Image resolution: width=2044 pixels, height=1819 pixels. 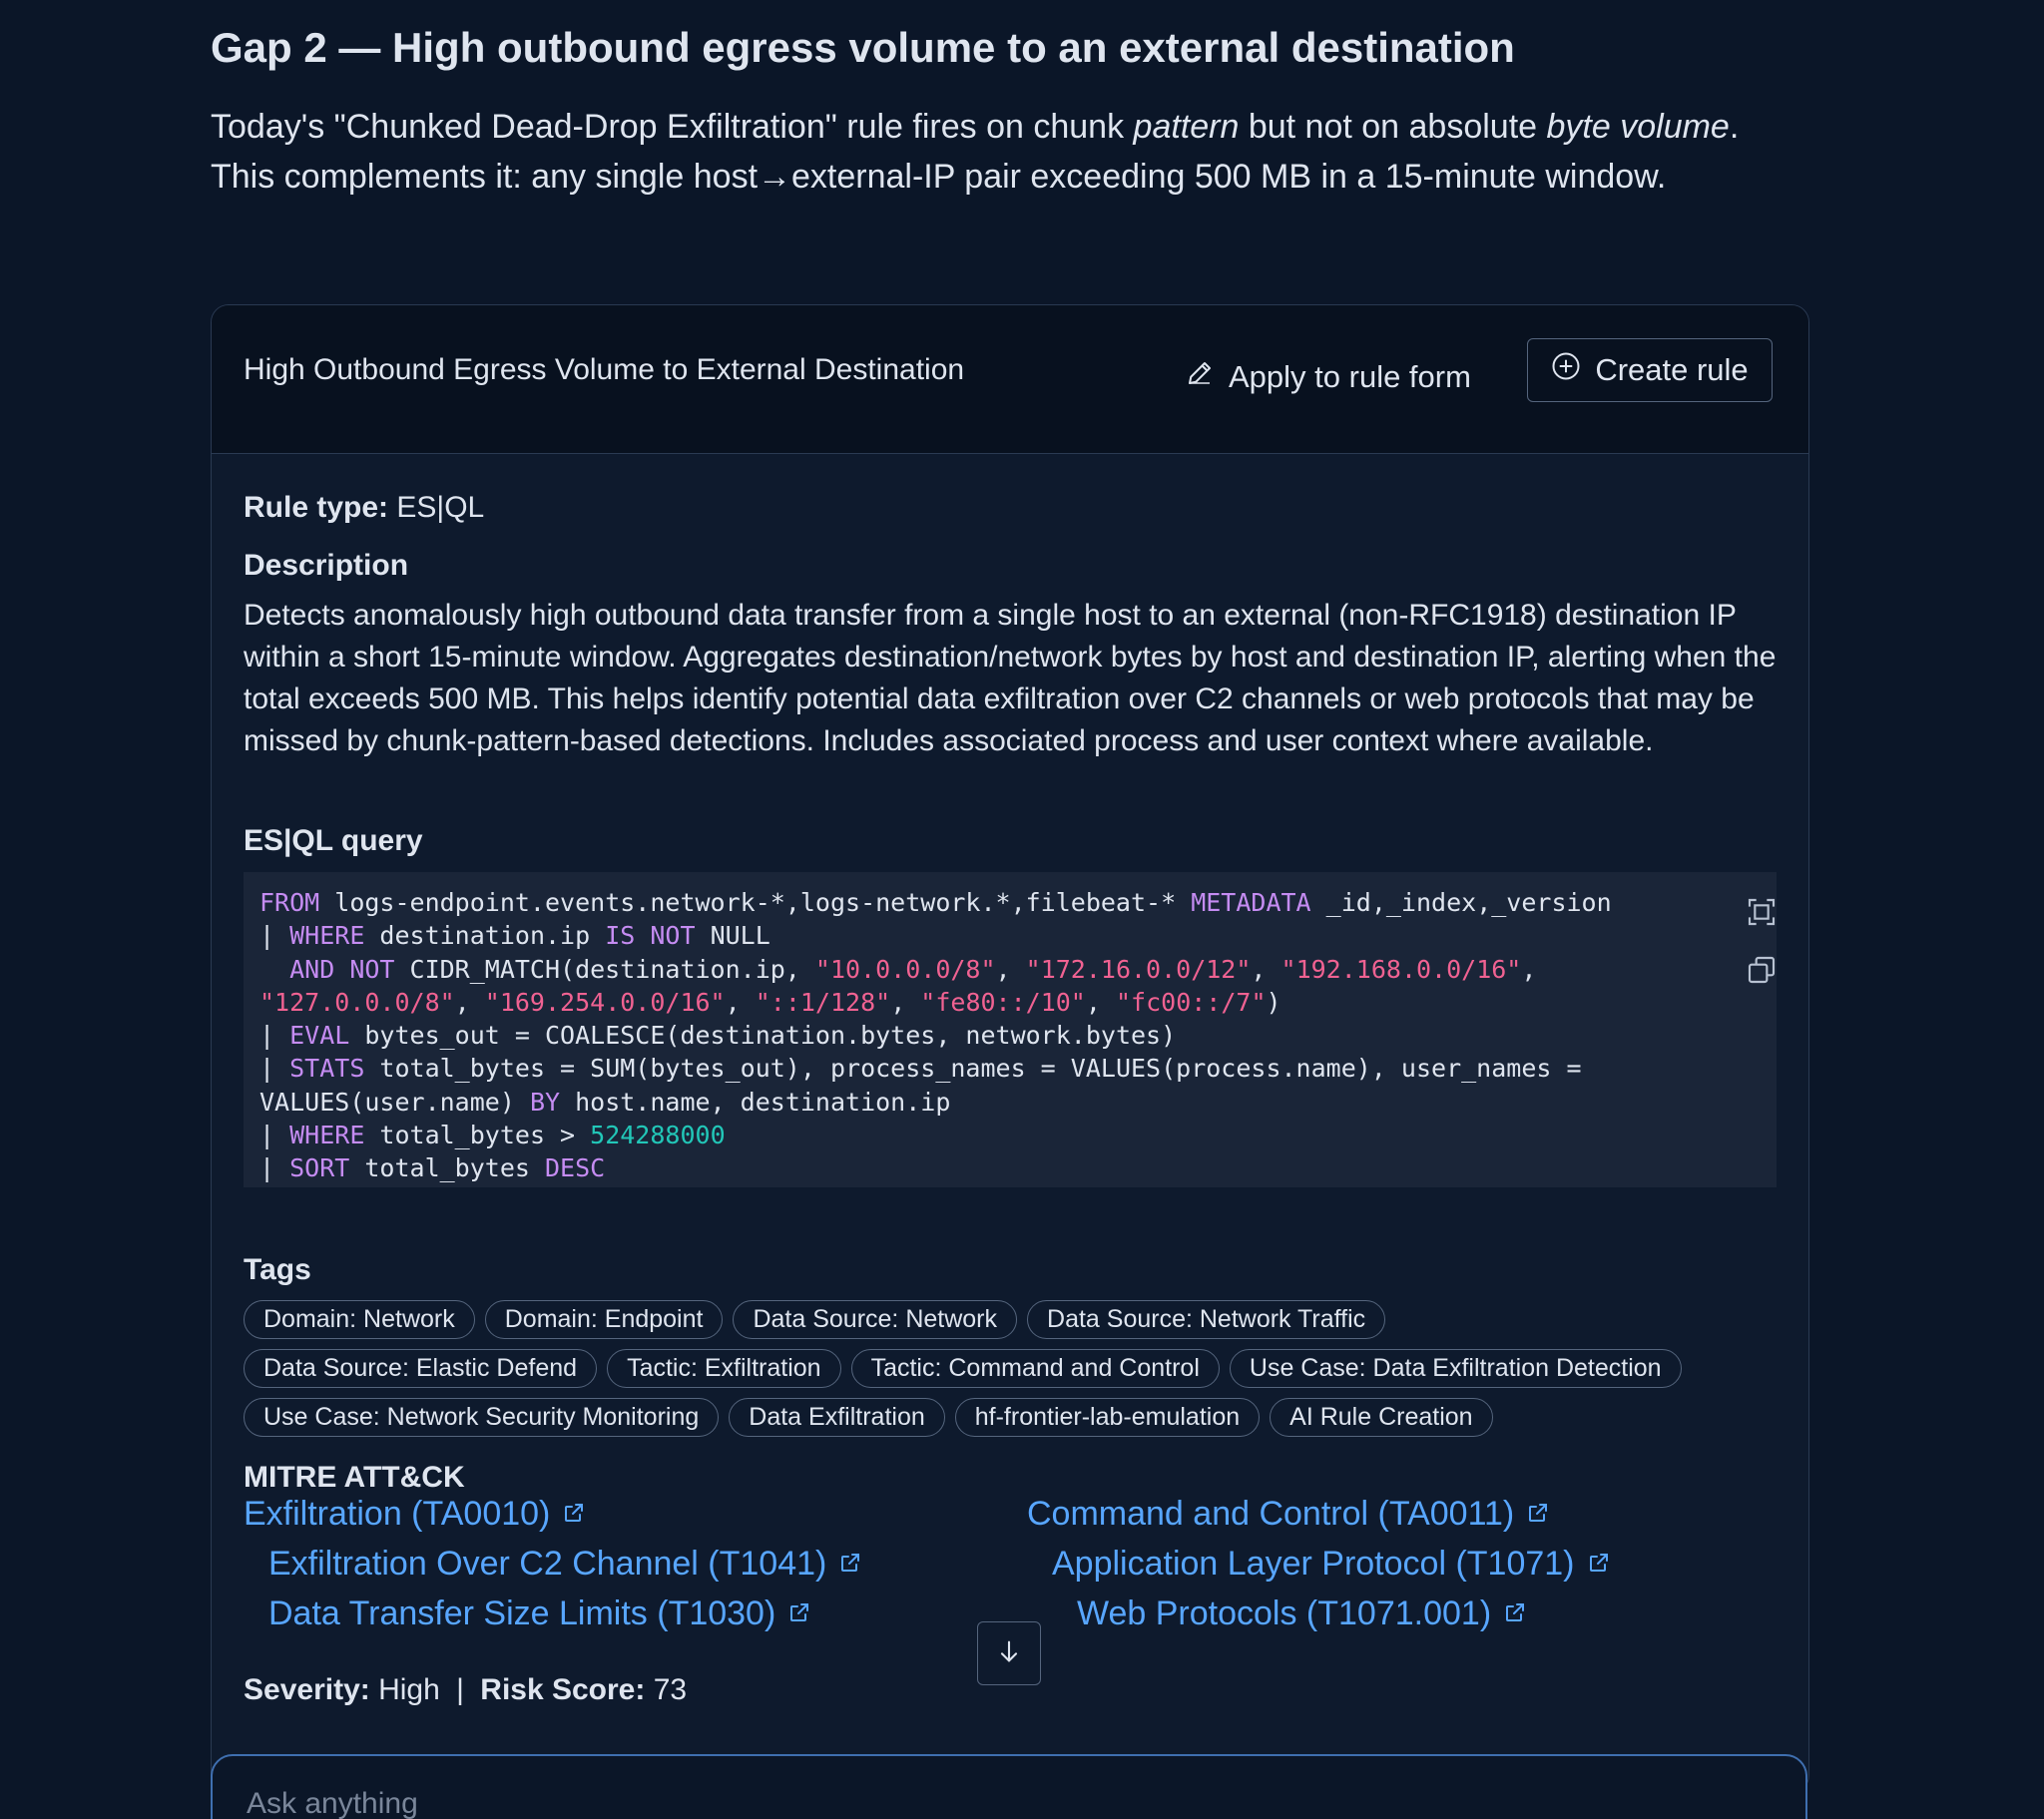 What do you see at coordinates (995, 1802) in the screenshot?
I see `chat-input` at bounding box center [995, 1802].